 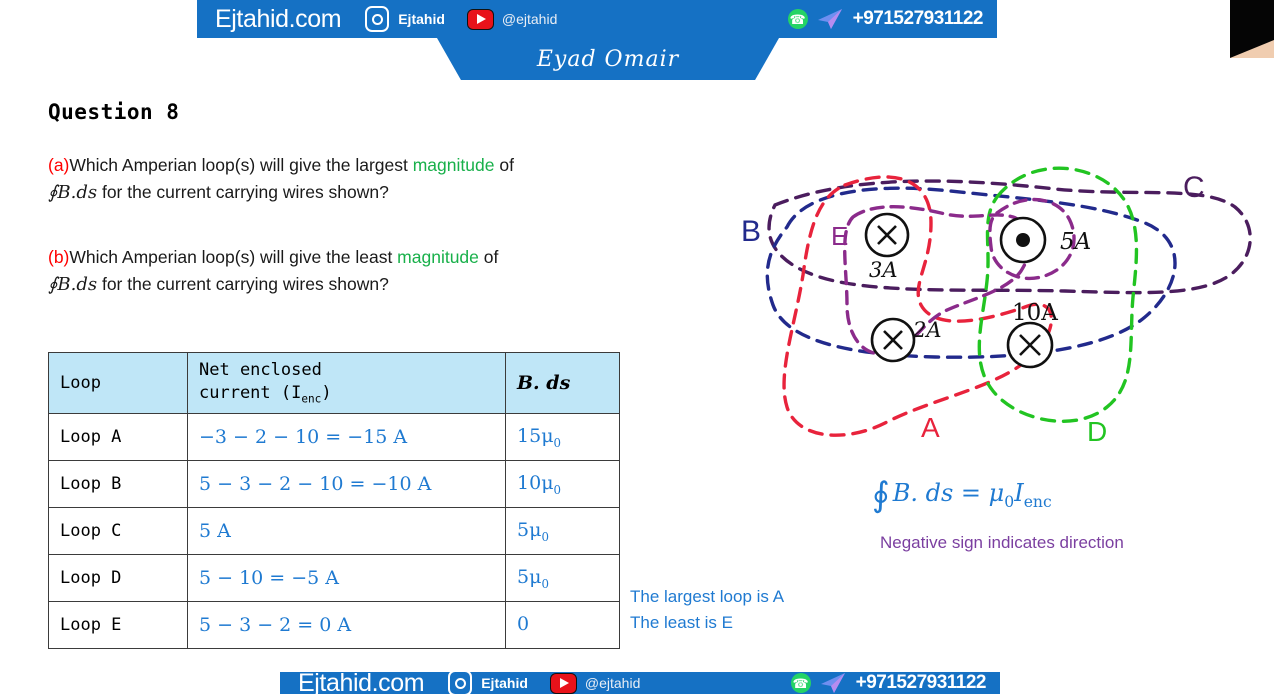 What do you see at coordinates (529, 482) in the screenshot?
I see `bds-number: 10` at bounding box center [529, 482].